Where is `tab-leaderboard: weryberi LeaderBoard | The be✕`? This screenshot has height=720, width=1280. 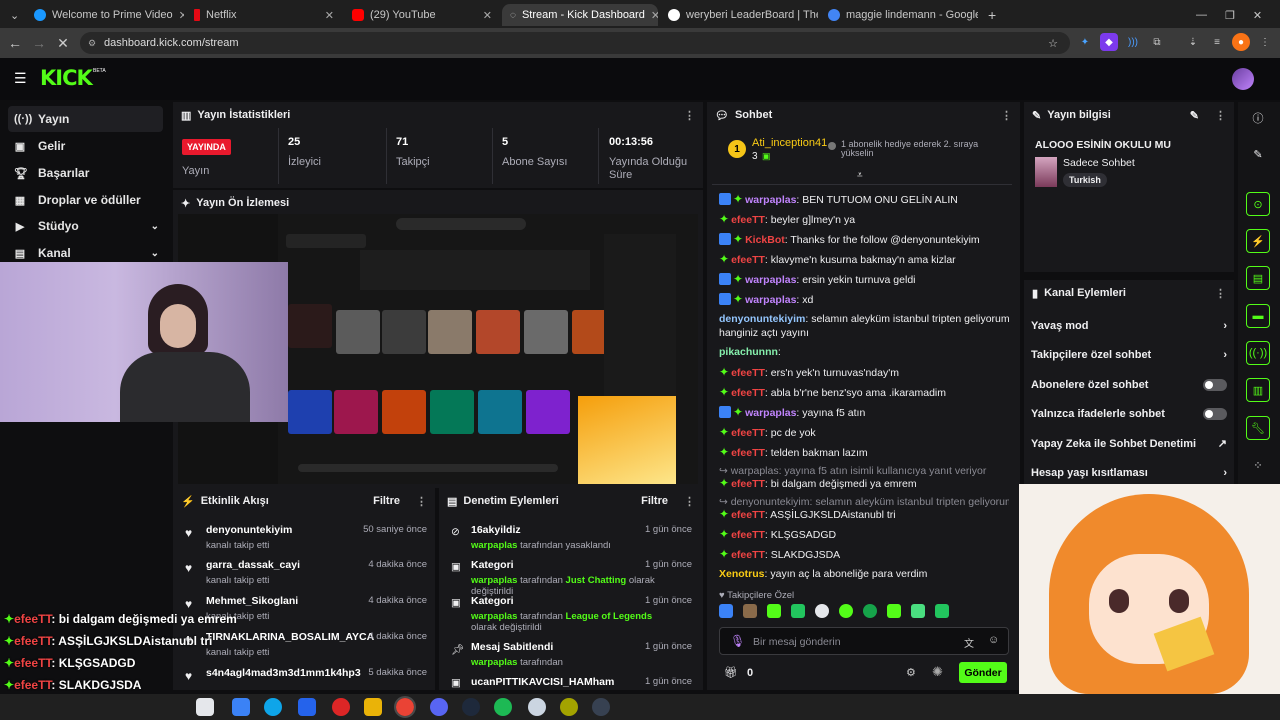 tab-leaderboard: weryberi LeaderBoard | The be✕ is located at coordinates (739, 15).